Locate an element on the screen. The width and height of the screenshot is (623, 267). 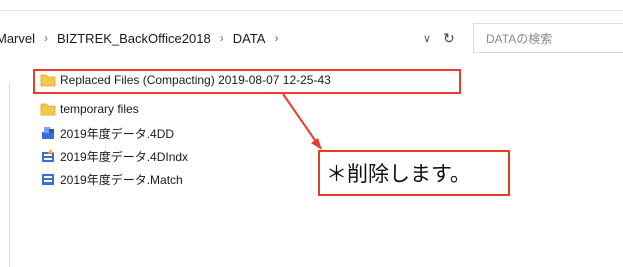
annotation-callout: ＊削除します。 is located at coordinates (414, 173).